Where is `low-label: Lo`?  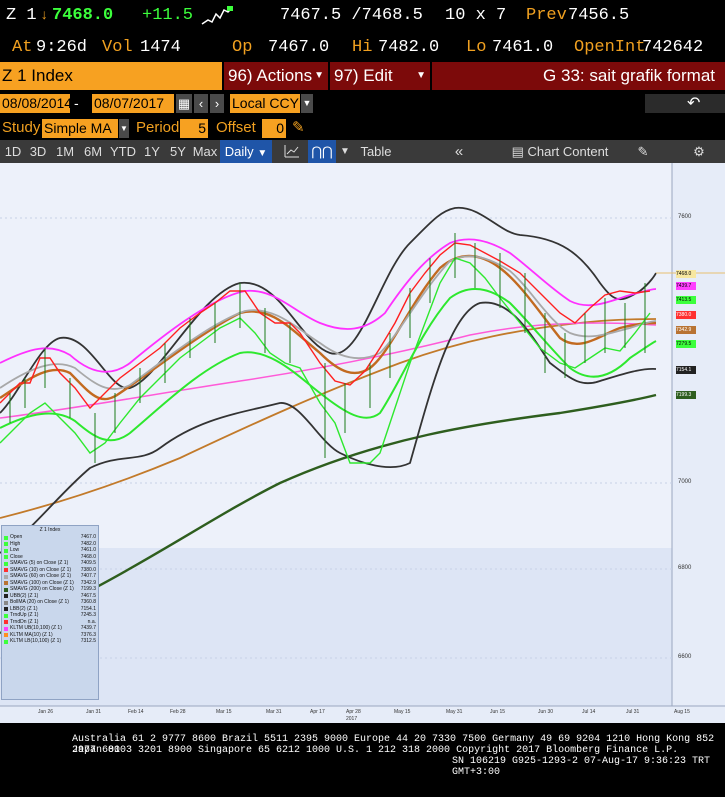
low-label: Lo is located at coordinates (476, 47).